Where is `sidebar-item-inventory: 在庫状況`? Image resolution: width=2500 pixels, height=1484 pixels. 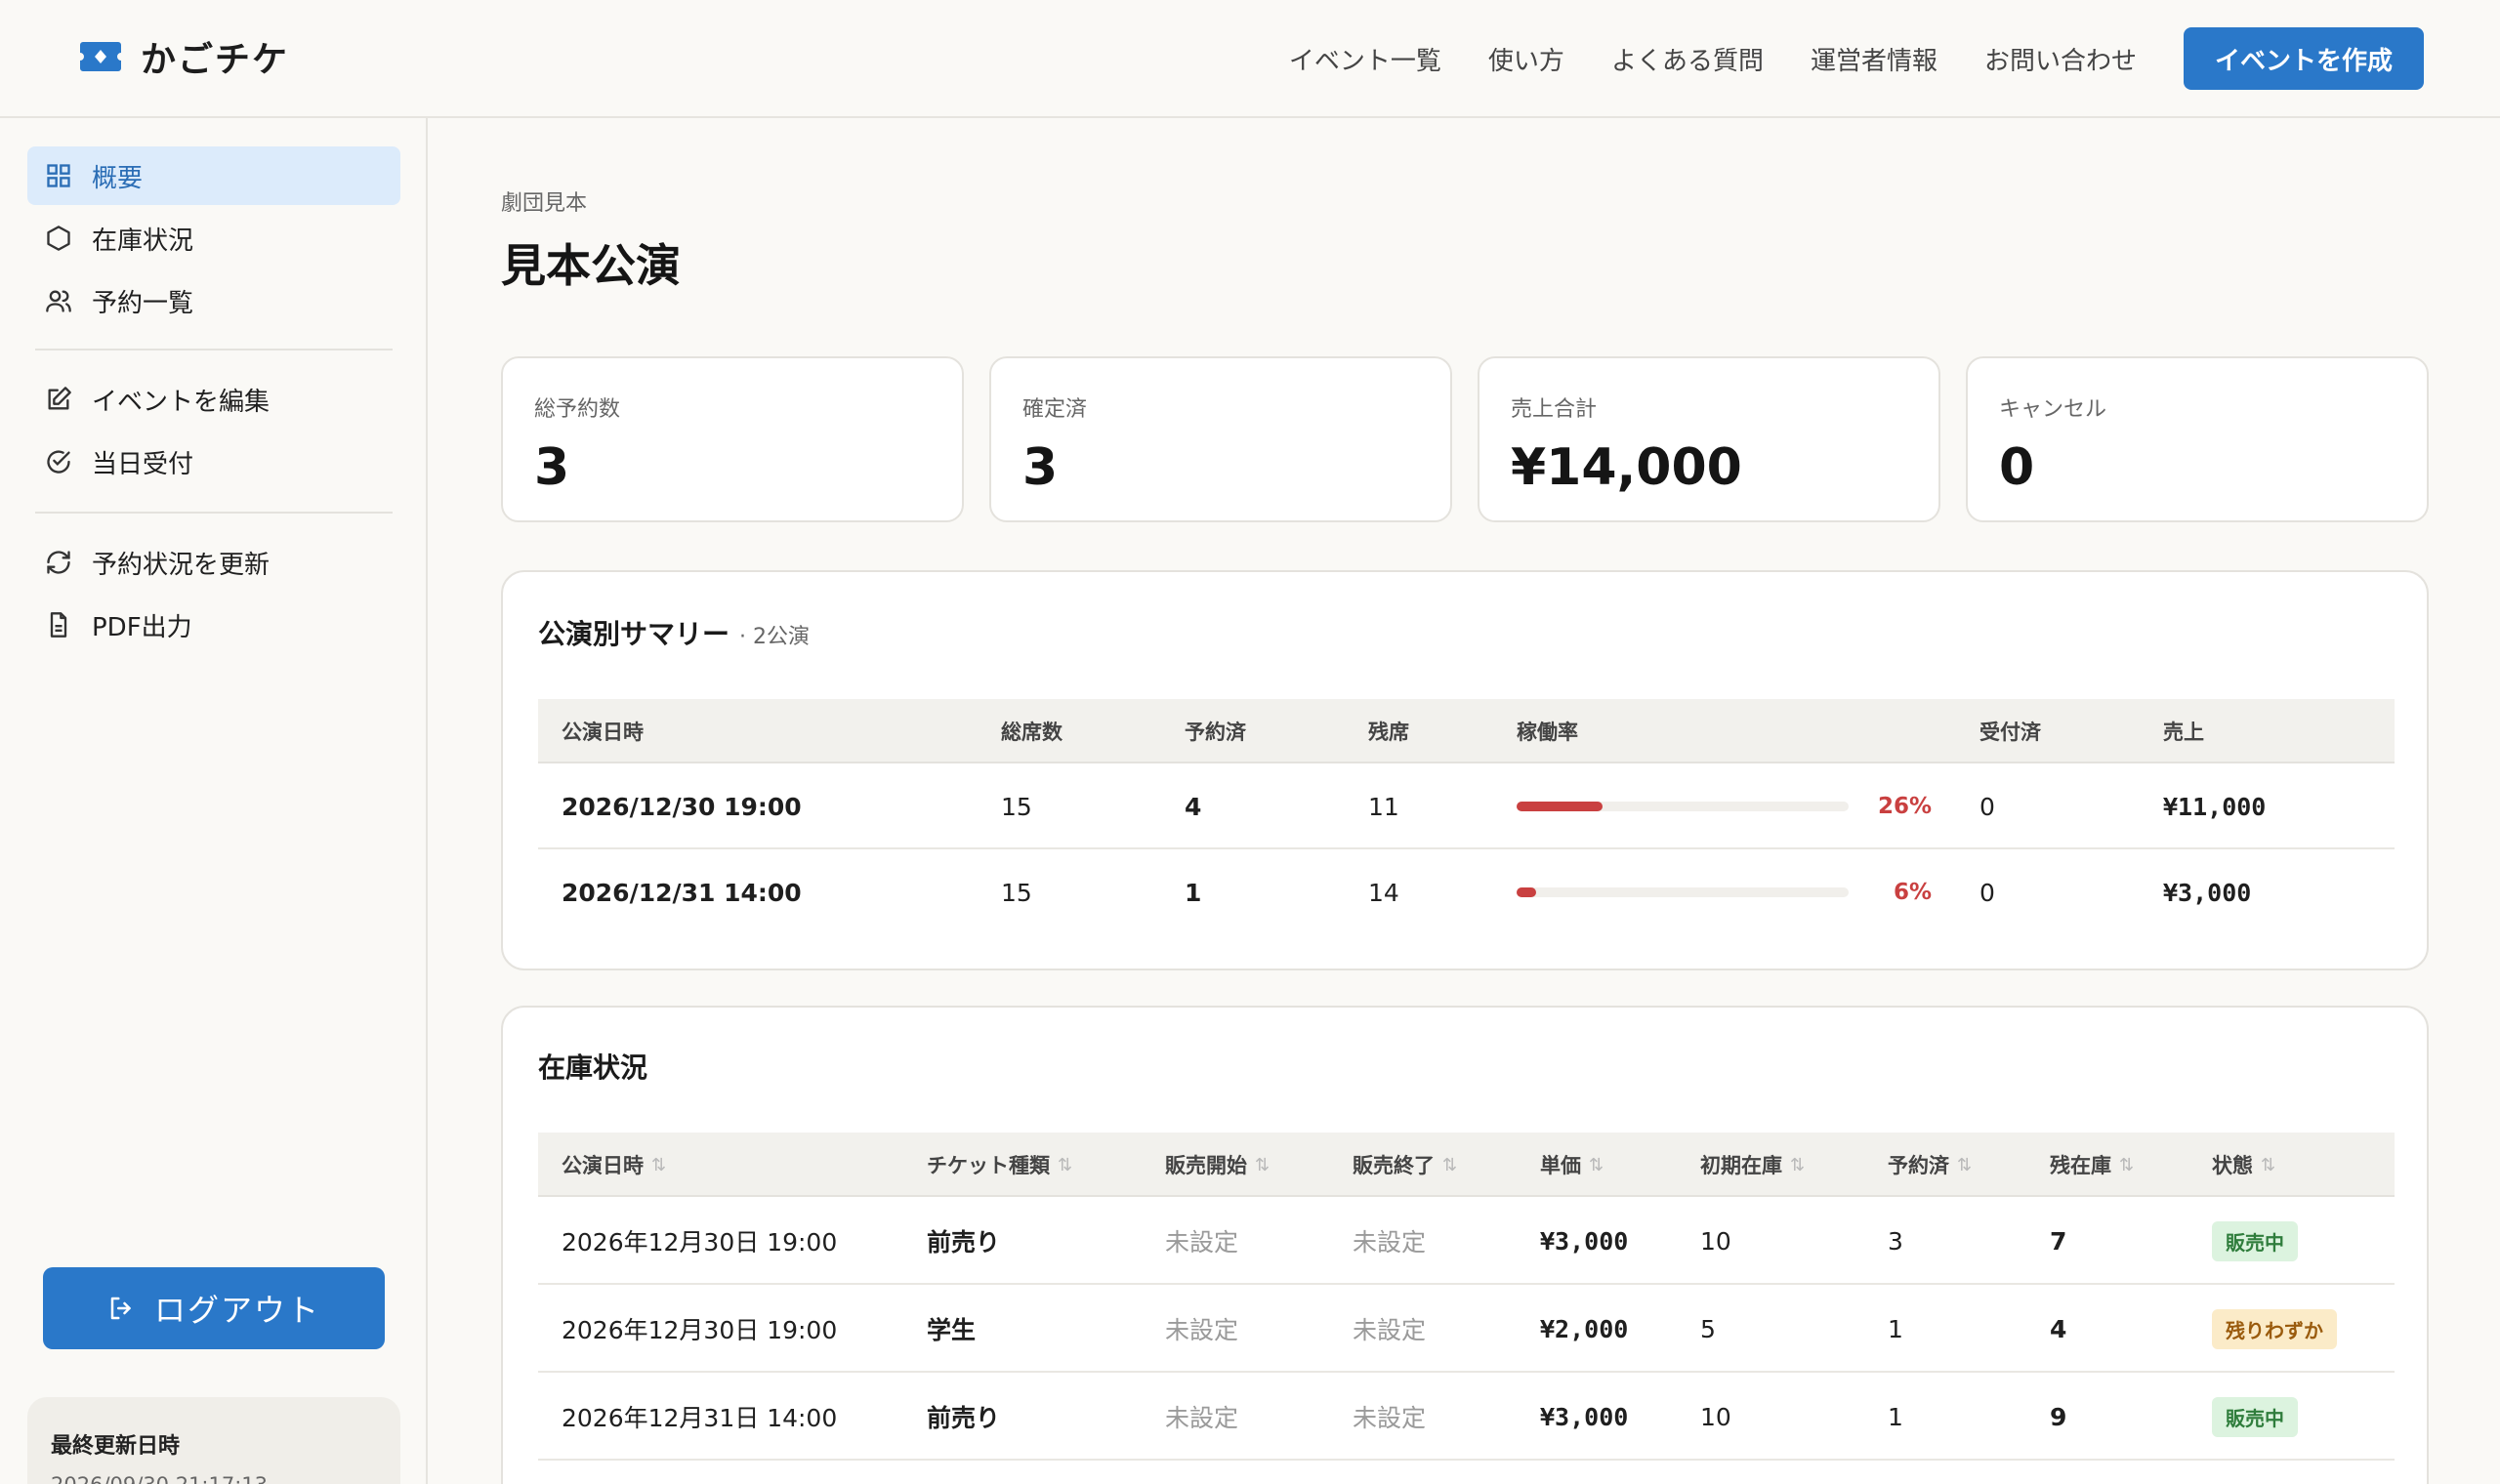 sidebar-item-inventory: 在庫状況 is located at coordinates (213, 239).